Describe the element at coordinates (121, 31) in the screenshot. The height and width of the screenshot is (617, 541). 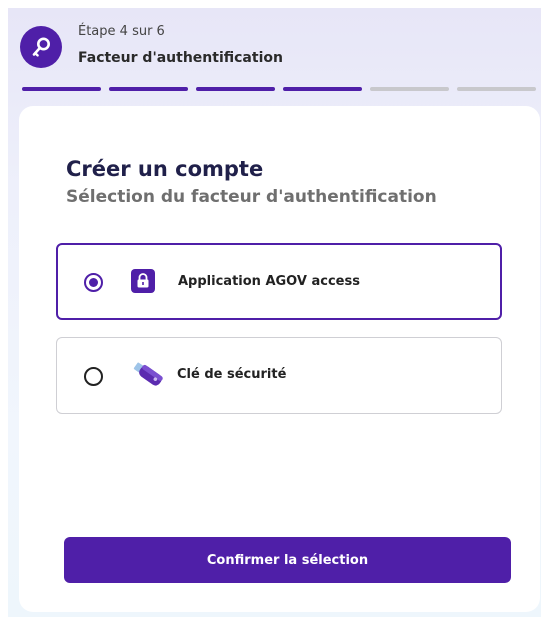
I see `step-counter: Étape 4 sur 6` at that location.